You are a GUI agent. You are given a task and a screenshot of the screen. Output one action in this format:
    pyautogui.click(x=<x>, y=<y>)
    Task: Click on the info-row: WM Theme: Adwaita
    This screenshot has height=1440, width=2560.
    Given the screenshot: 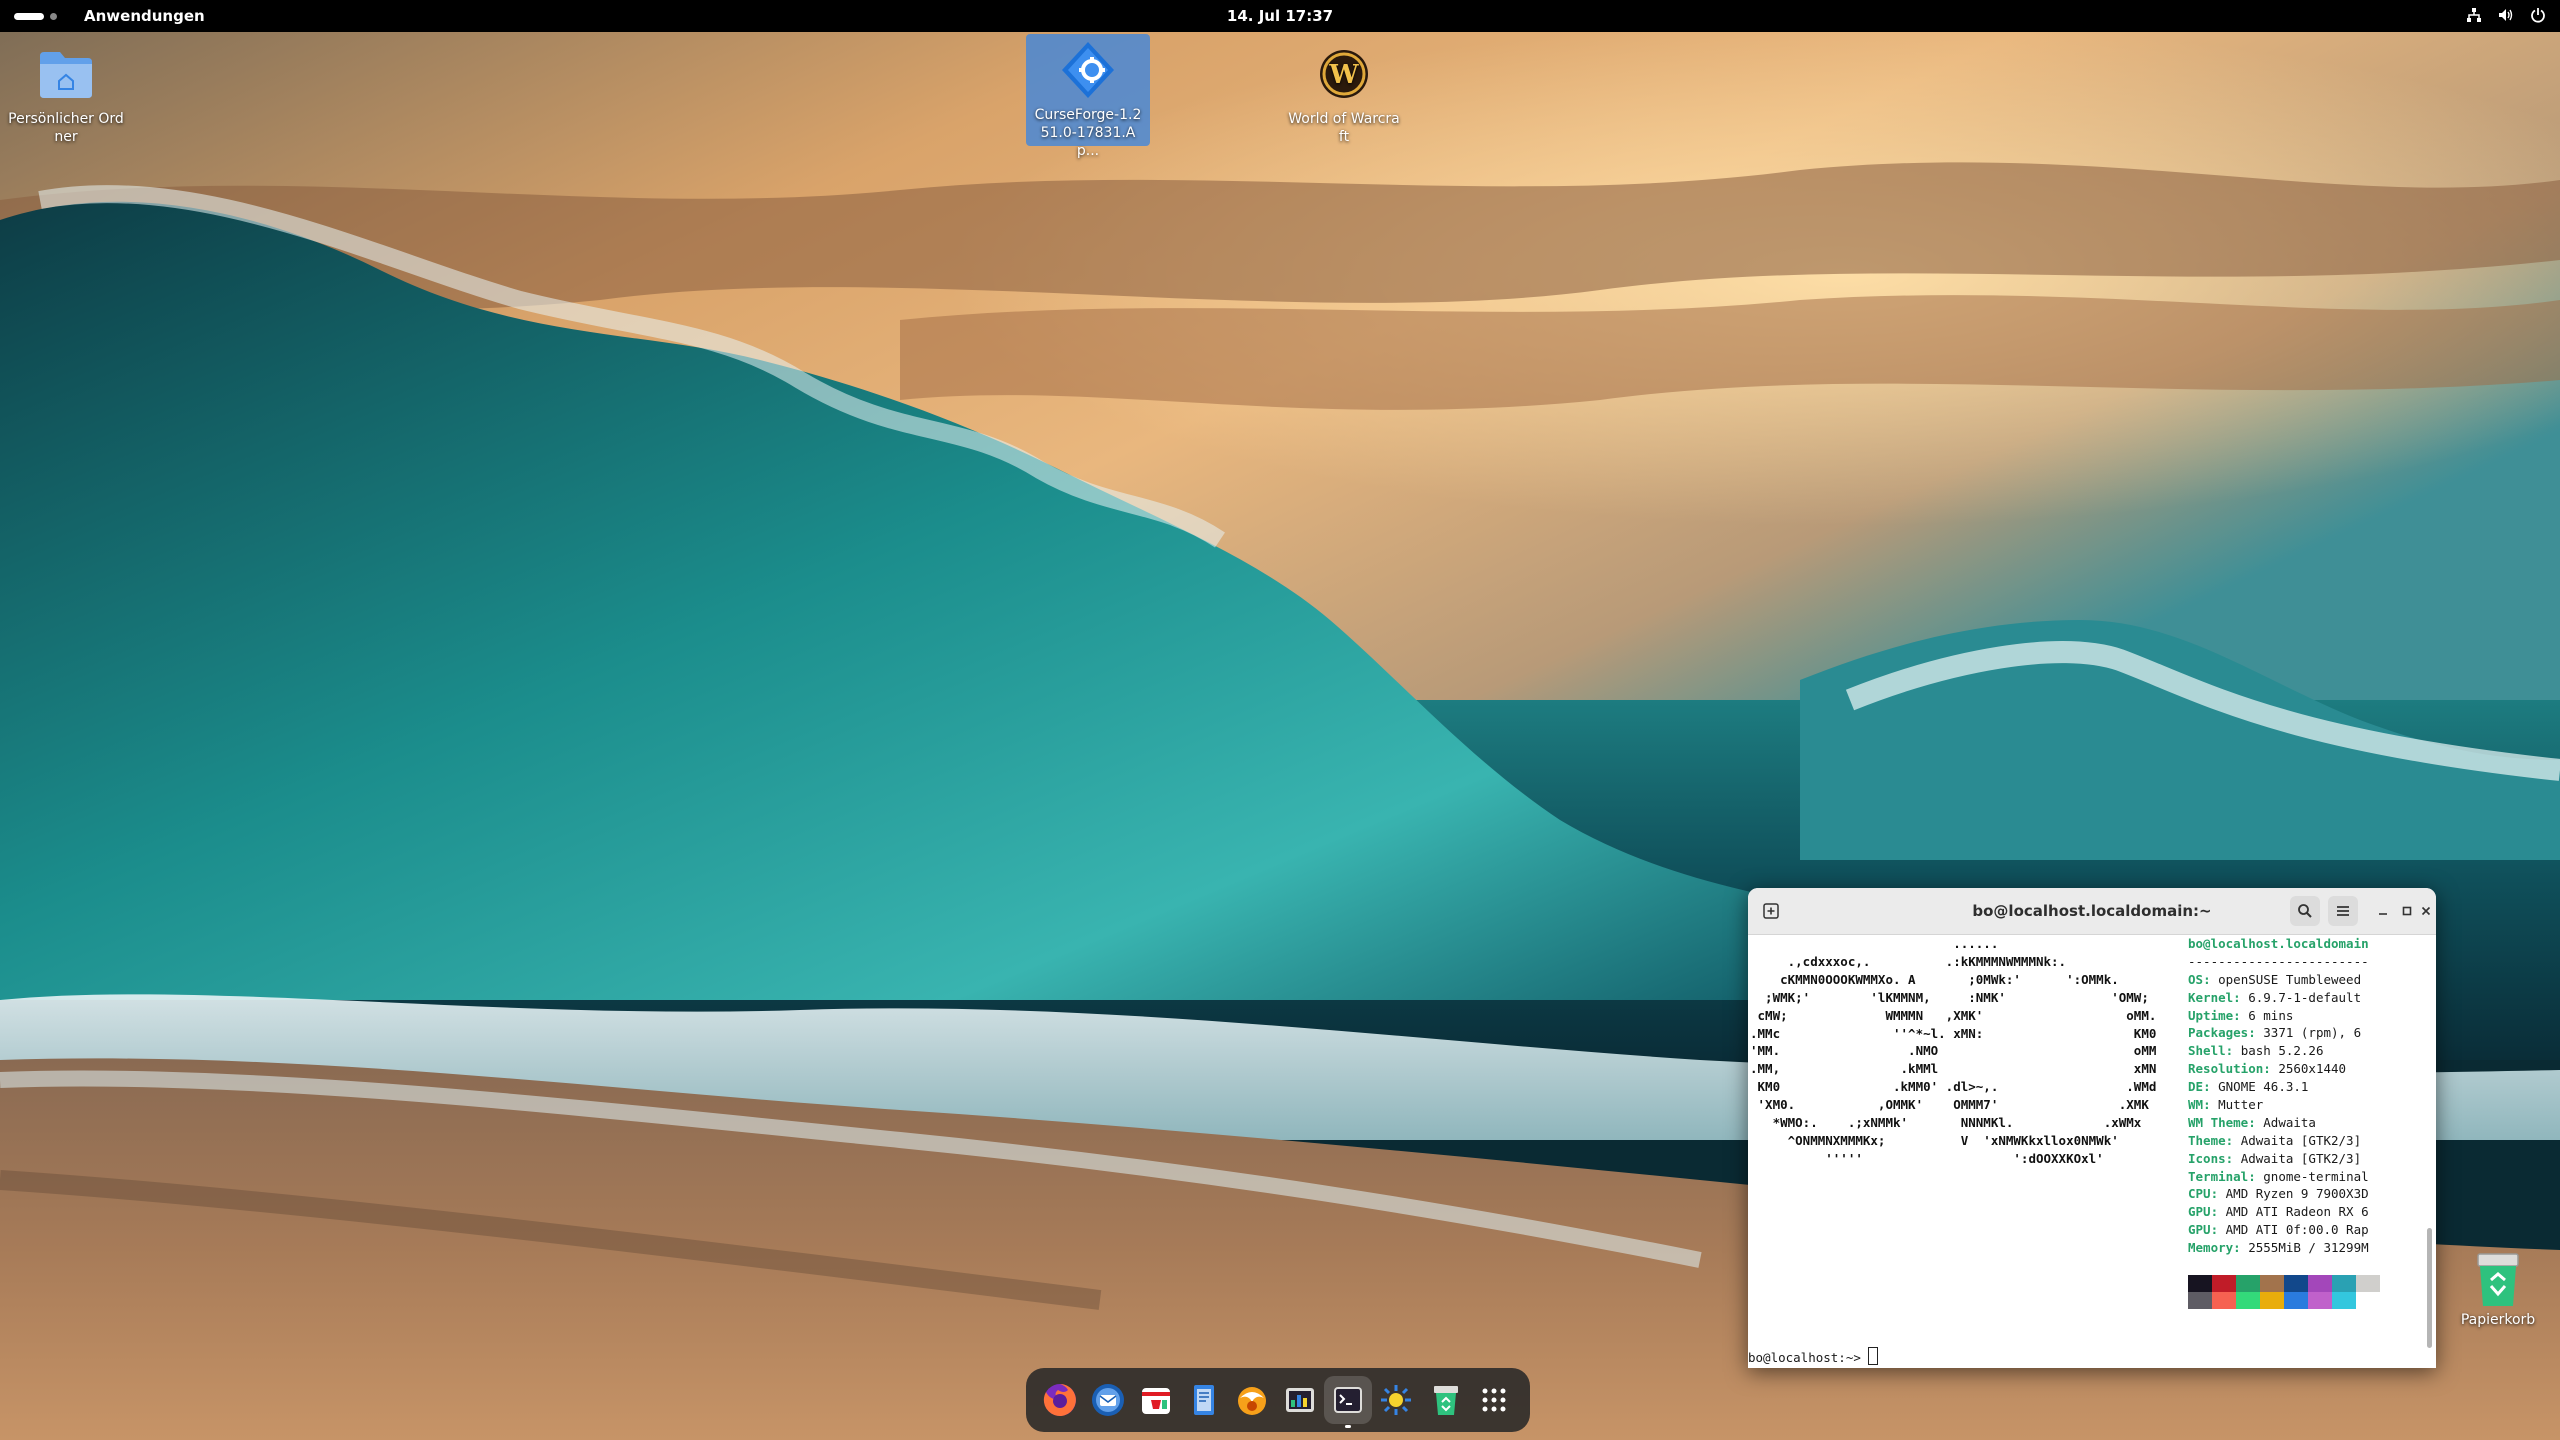 What is the action you would take?
    pyautogui.click(x=2252, y=1122)
    